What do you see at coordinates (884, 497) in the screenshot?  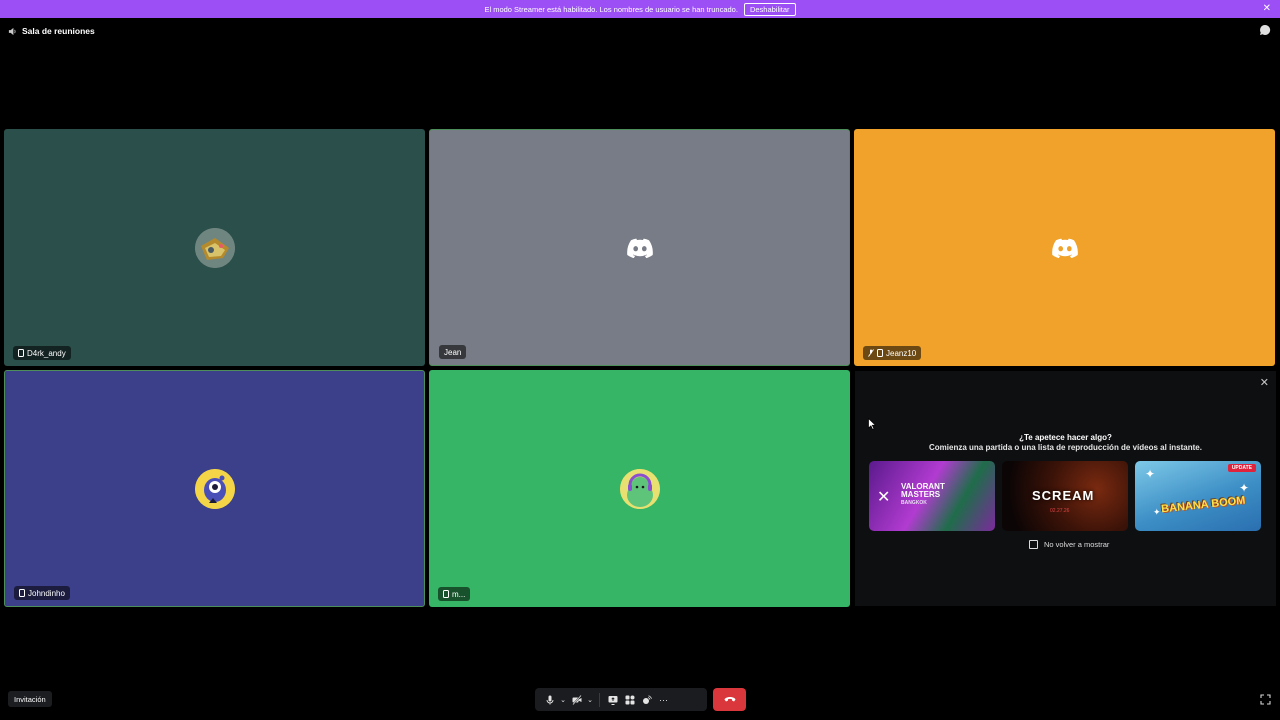 I see `valorant-logo-icon: ✕` at bounding box center [884, 497].